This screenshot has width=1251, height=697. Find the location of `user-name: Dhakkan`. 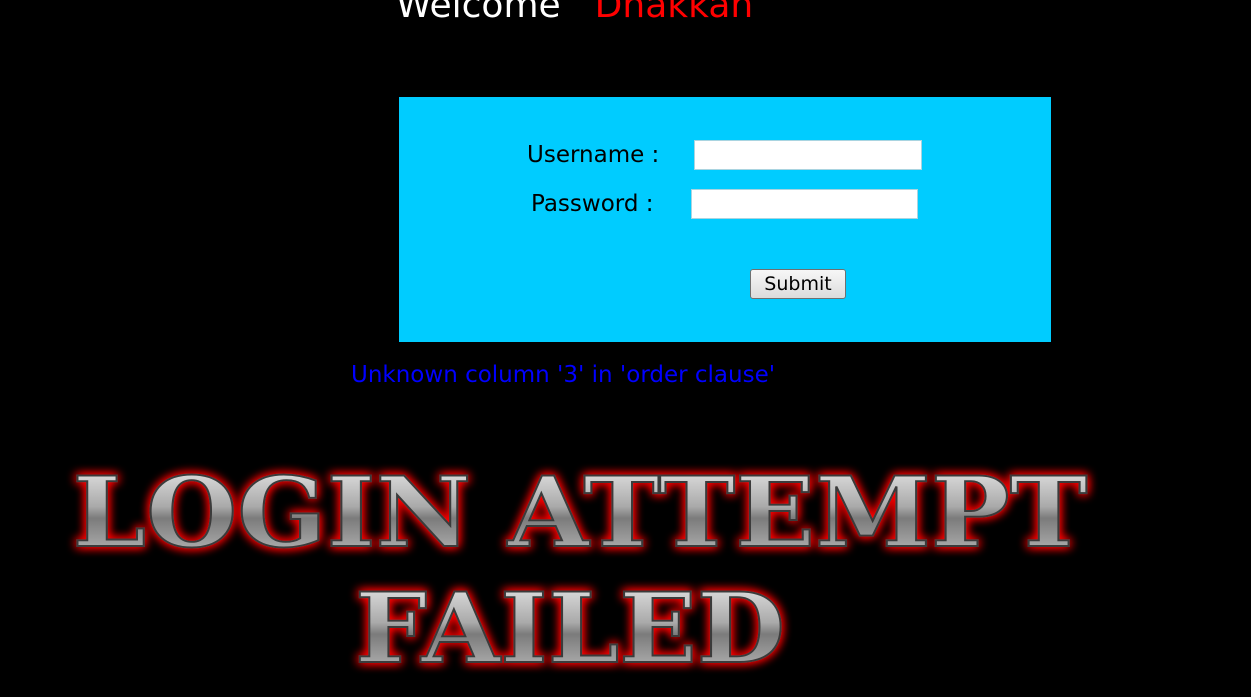

user-name: Dhakkan is located at coordinates (674, 13).